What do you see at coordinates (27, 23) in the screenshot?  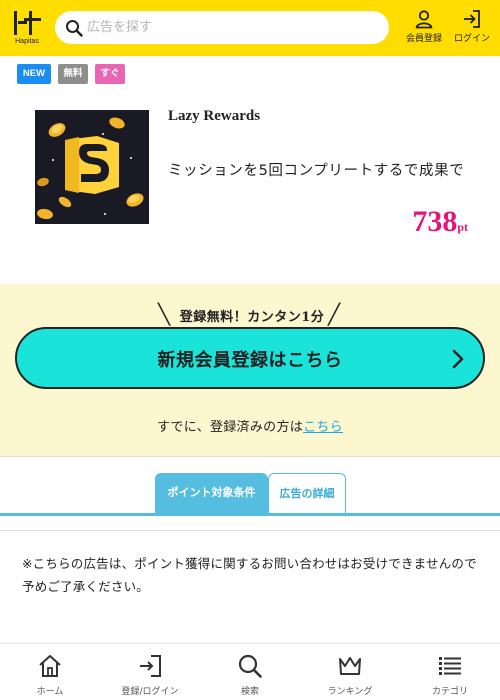 I see `logo-mark-icon` at bounding box center [27, 23].